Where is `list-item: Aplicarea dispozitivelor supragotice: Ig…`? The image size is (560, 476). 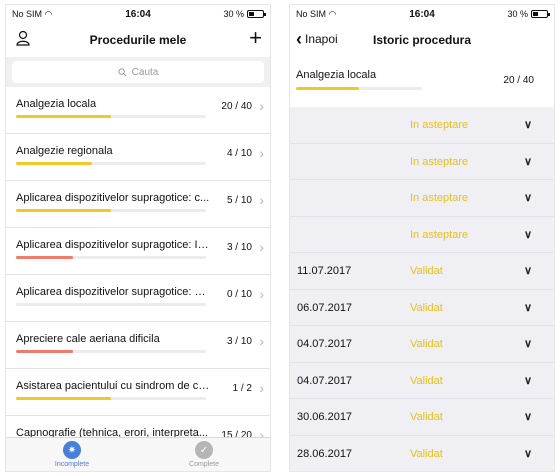 list-item: Aplicarea dispozitivelor supragotice: Ig… is located at coordinates (138, 251).